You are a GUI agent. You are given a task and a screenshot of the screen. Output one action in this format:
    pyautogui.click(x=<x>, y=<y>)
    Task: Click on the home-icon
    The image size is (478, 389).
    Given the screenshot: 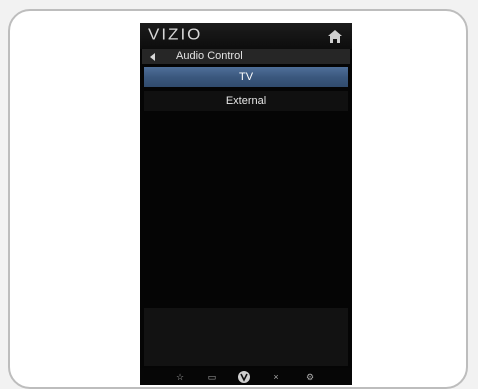 What is the action you would take?
    pyautogui.click(x=335, y=36)
    